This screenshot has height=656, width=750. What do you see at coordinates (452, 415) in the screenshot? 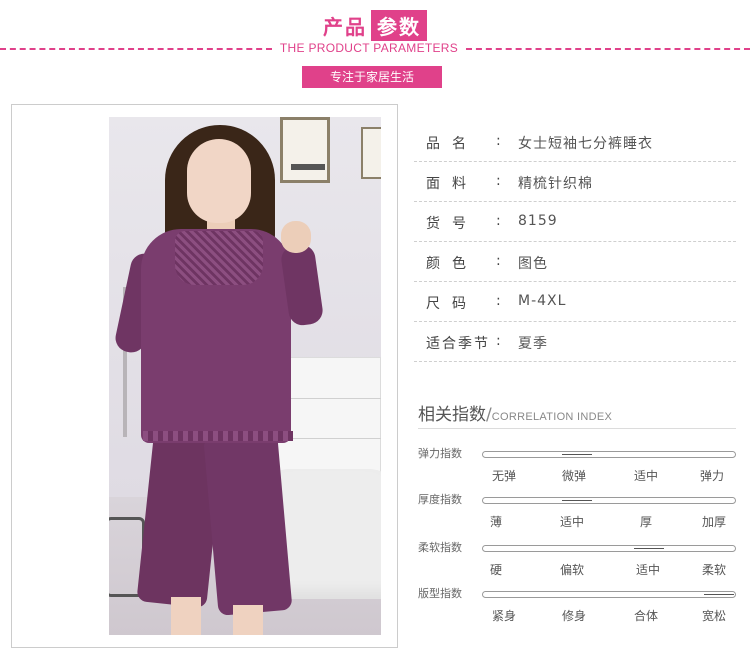
I see `index-title-text: 相关指数` at bounding box center [452, 415].